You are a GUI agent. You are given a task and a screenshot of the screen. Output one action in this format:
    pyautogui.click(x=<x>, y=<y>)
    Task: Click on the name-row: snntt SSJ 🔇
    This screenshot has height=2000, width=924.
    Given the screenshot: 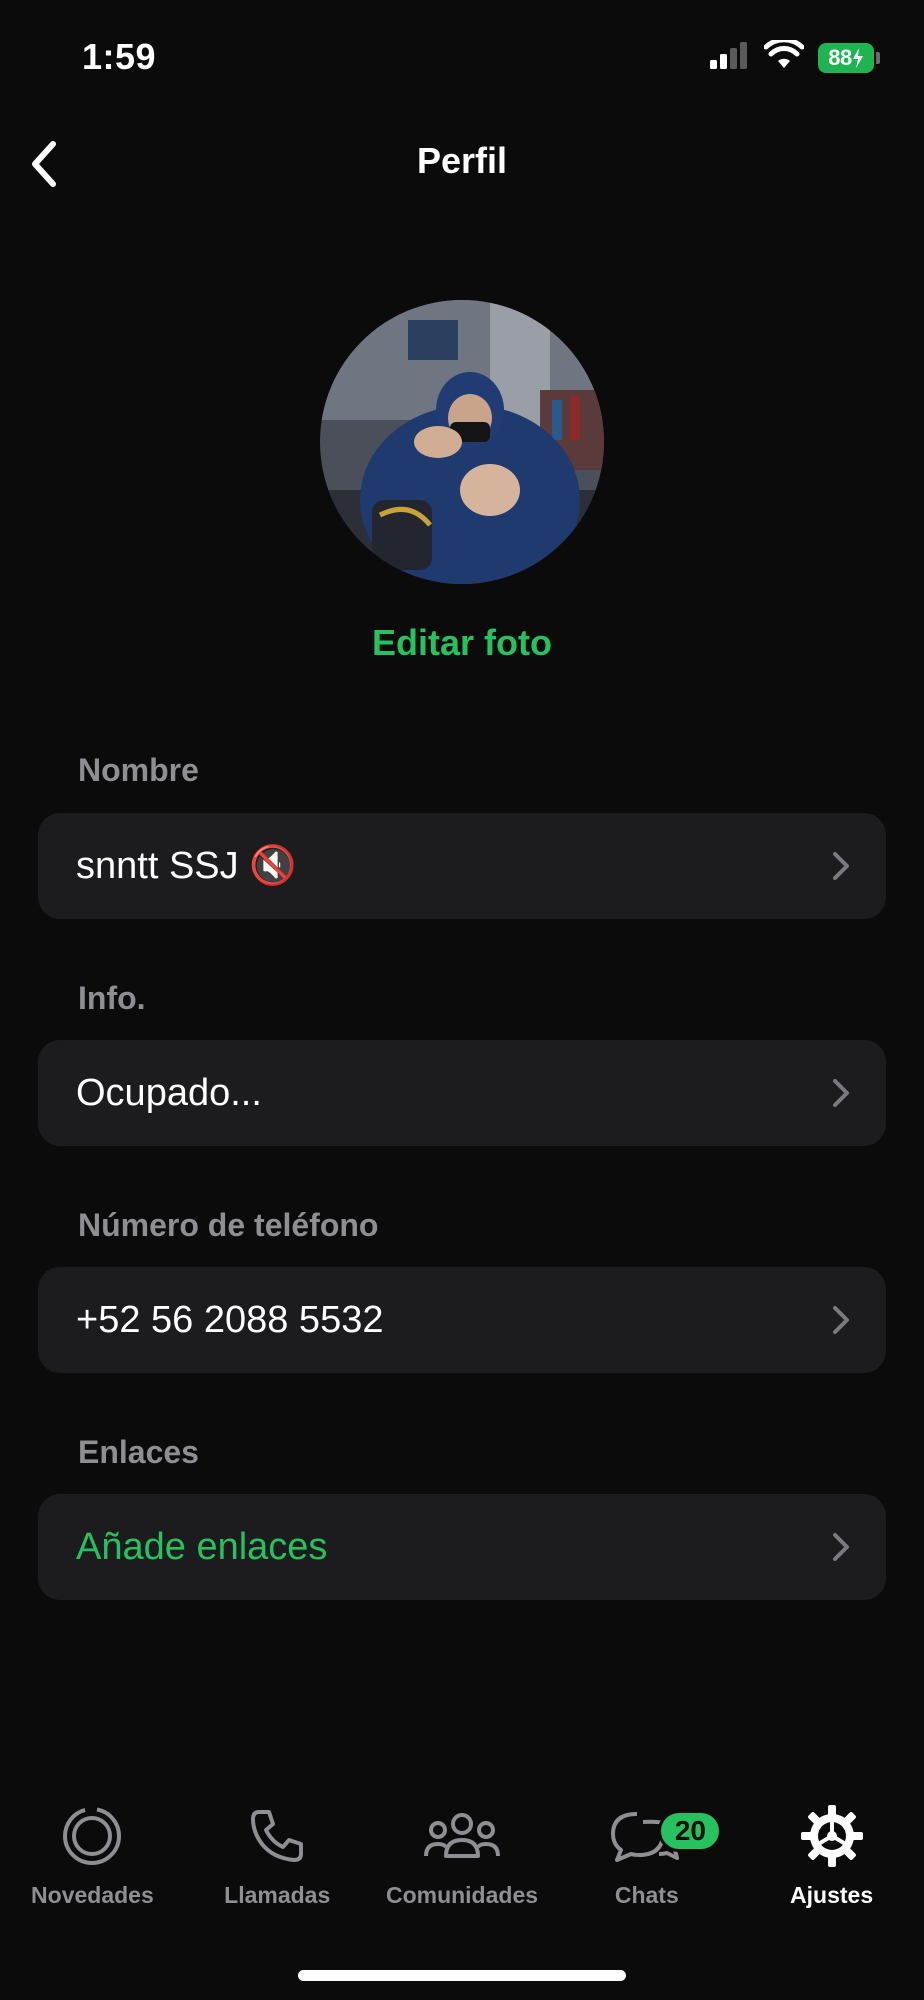 What is the action you would take?
    pyautogui.click(x=462, y=866)
    